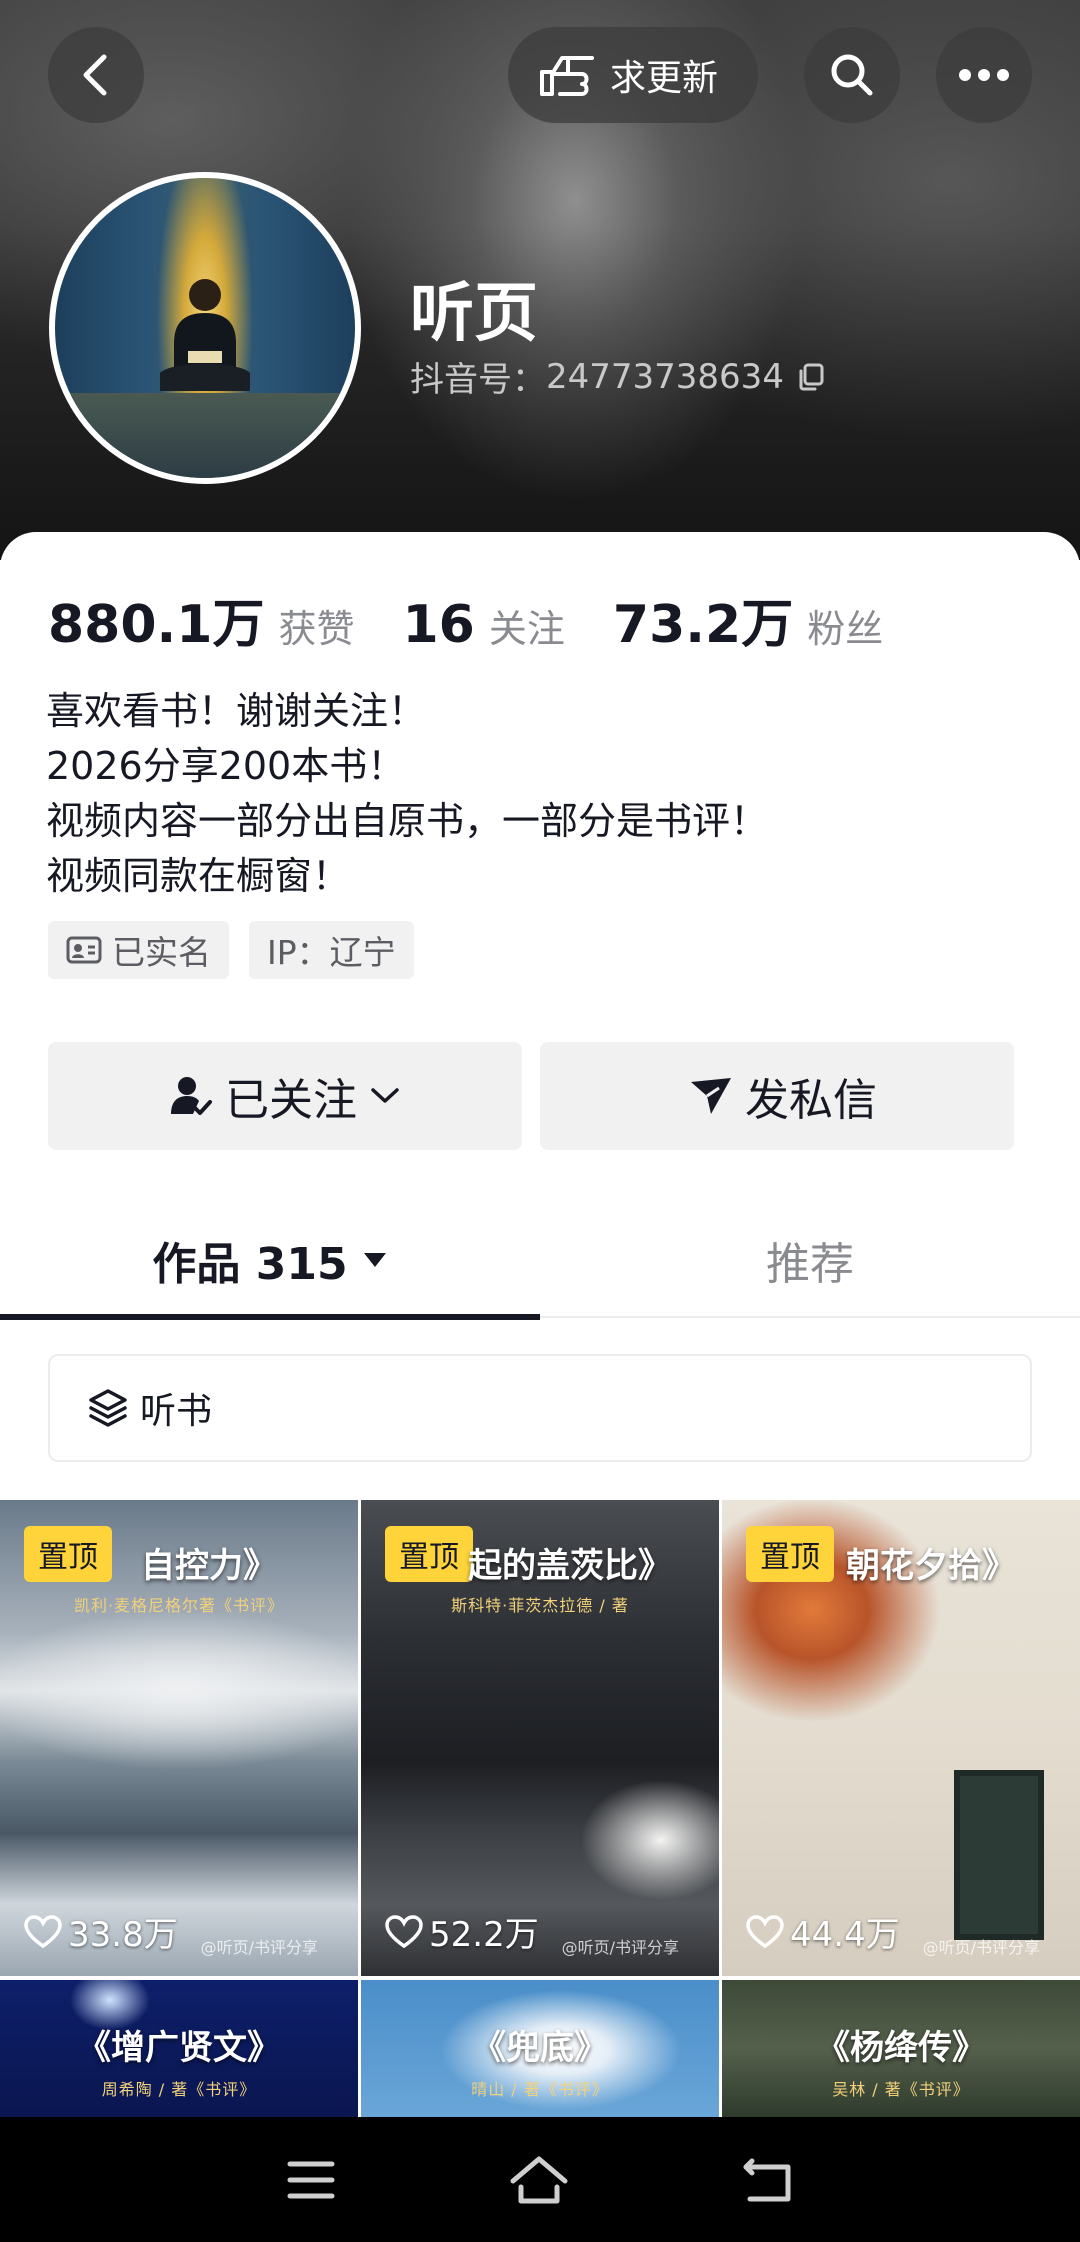 This screenshot has width=1080, height=2242. Describe the element at coordinates (156, 625) in the screenshot. I see `likes-count: 880.1万` at that location.